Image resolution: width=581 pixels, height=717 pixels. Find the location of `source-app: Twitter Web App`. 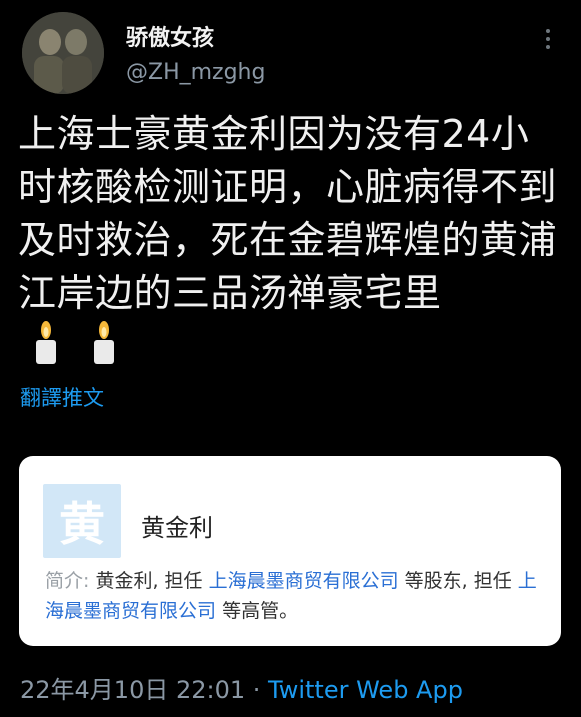

source-app: Twitter Web App is located at coordinates (365, 690).